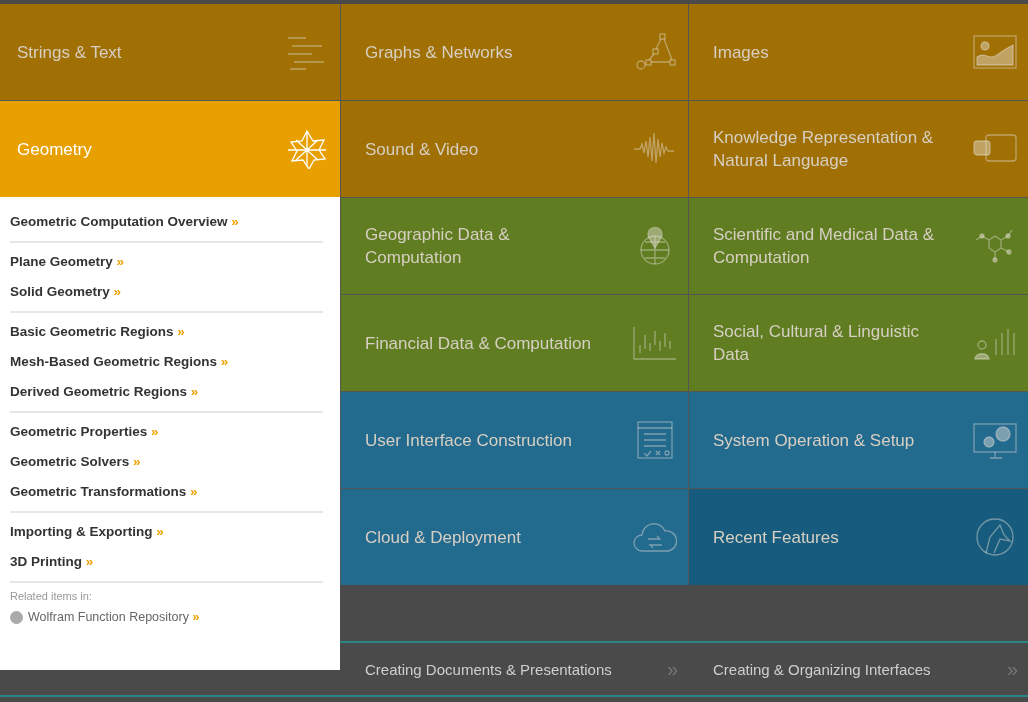  What do you see at coordinates (166, 392) in the screenshot?
I see `menu-link: Derived Geometric Regions »` at bounding box center [166, 392].